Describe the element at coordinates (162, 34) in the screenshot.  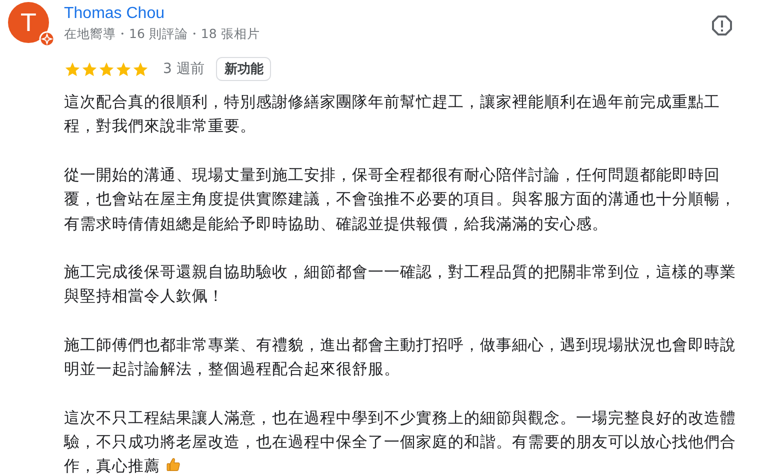
I see `reviewer-meta: 在地嚮導・16 則評論・18 張相片` at that location.